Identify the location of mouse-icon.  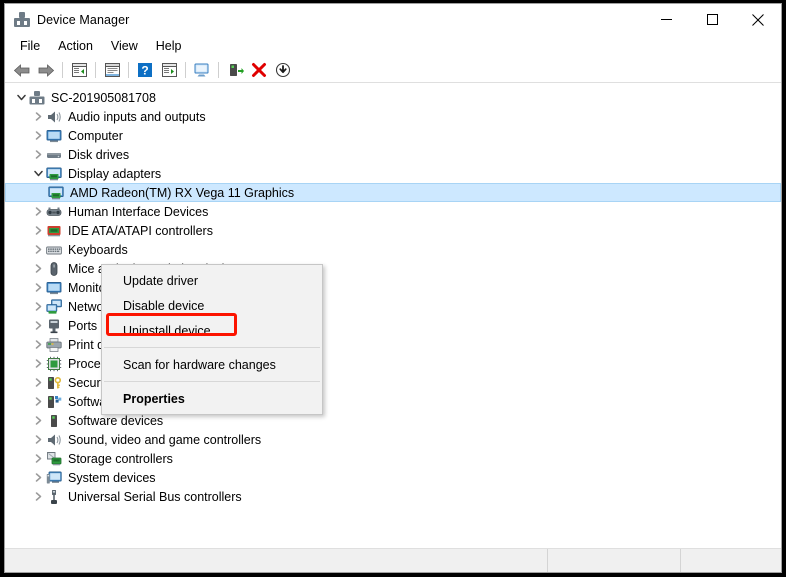
(54, 269).